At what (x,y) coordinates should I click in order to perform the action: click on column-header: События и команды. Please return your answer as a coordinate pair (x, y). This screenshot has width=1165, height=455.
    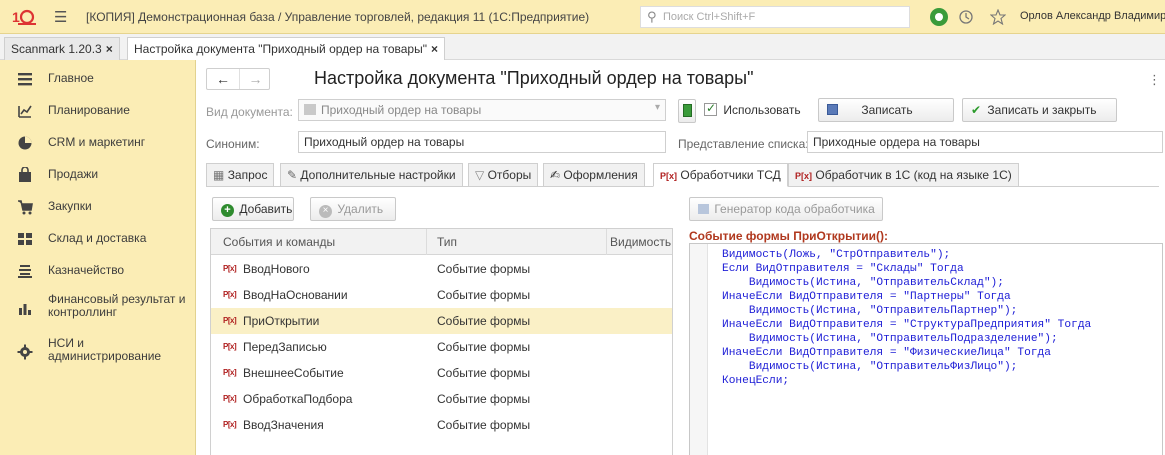
    Looking at the image, I should click on (279, 242).